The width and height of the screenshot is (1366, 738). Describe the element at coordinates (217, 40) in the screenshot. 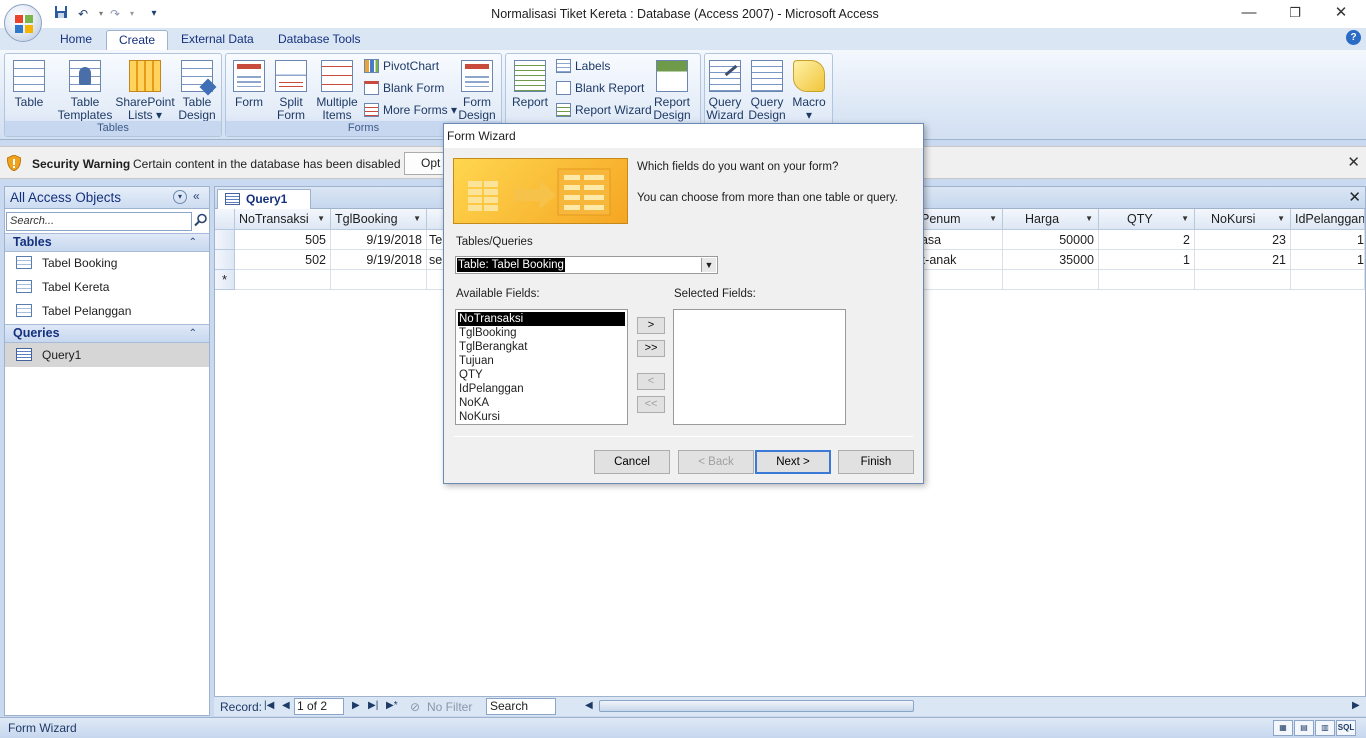

I see `tab-external-data: External Data` at that location.